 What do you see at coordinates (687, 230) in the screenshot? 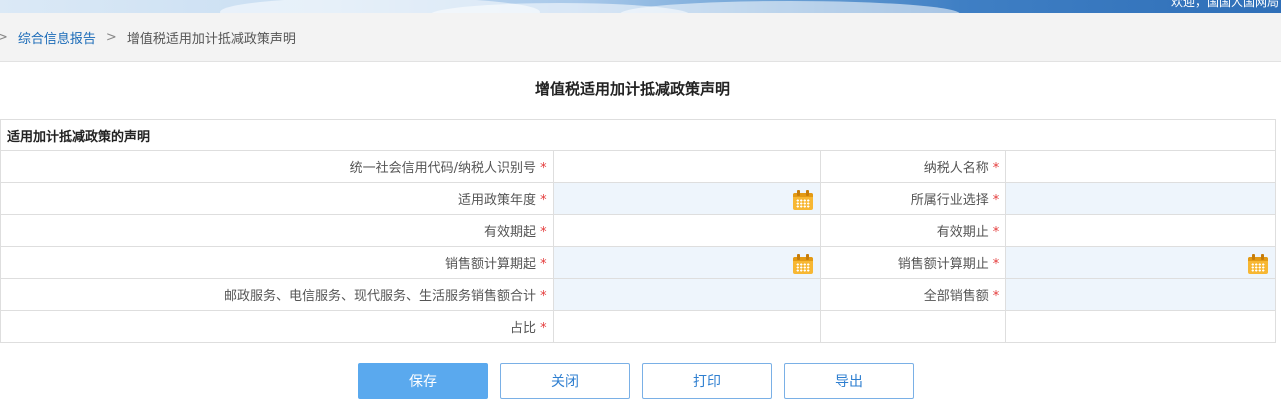
I see `valid-from-field` at bounding box center [687, 230].